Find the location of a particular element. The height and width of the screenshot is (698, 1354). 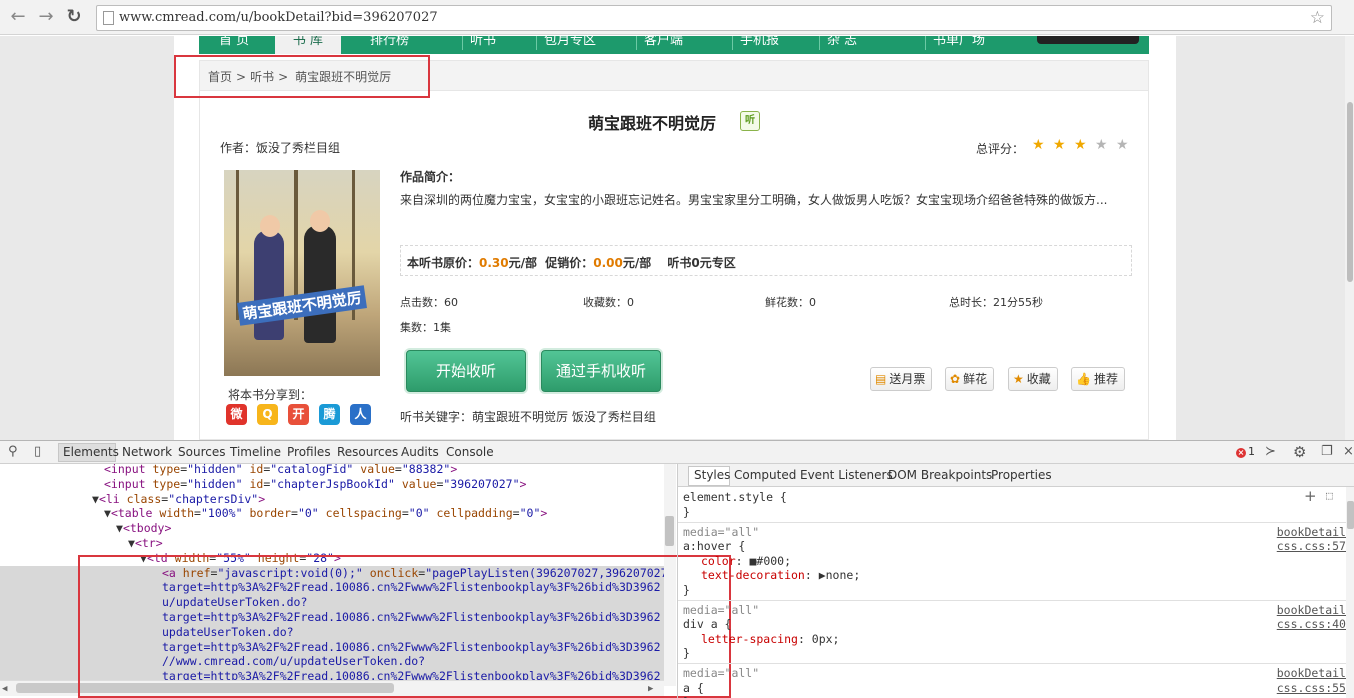

site-nav: 首 页 书 库 排行榜 听书 包月专区 客户端 手机报 杂 志 书单广场 is located at coordinates (674, 45).